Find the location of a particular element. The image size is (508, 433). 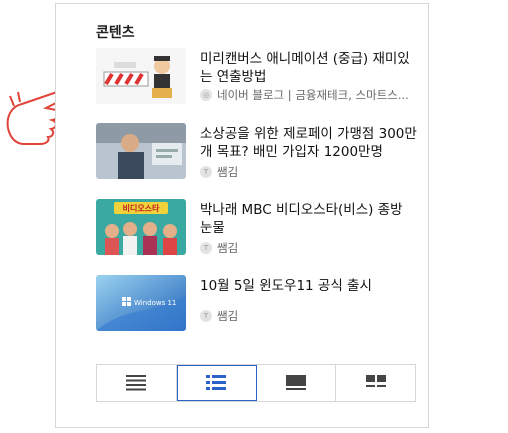

source-icon: ◎ is located at coordinates (206, 95).